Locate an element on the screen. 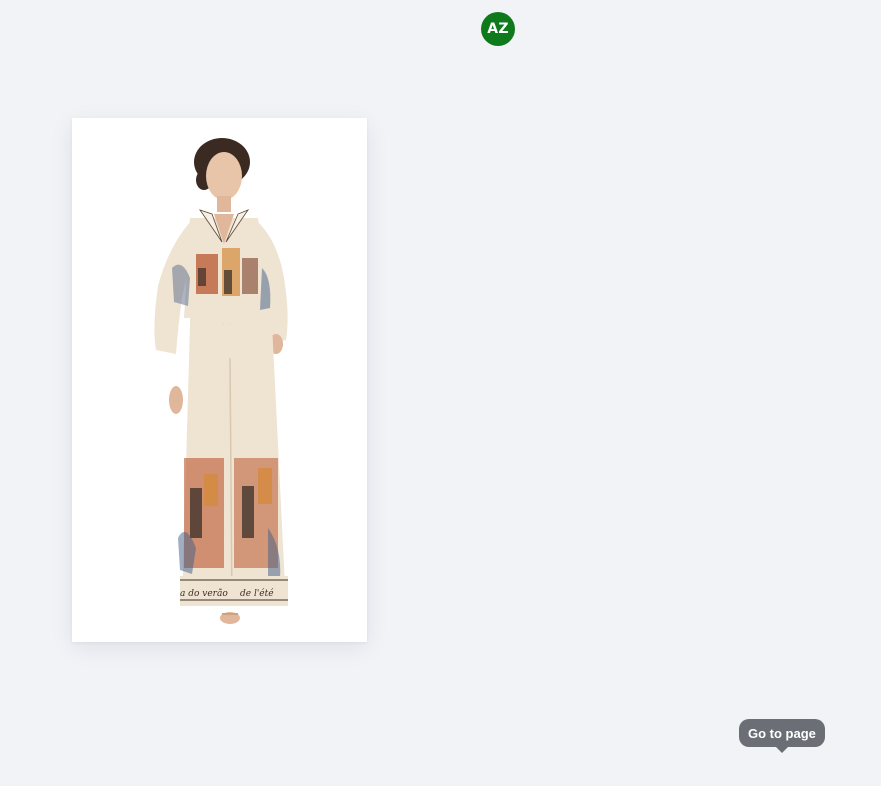 The image size is (881, 786). tooltip-arrow is located at coordinates (781, 750).